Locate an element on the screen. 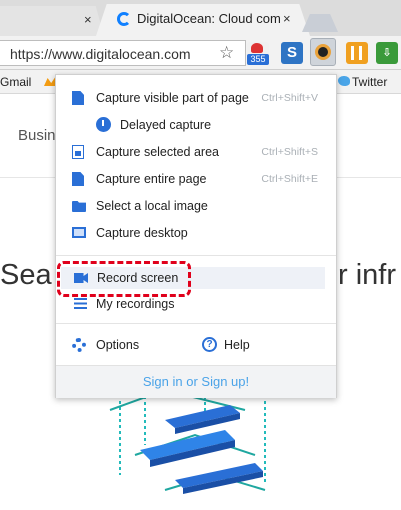 The height and width of the screenshot is (510, 401). monitor-icon is located at coordinates (79, 232).